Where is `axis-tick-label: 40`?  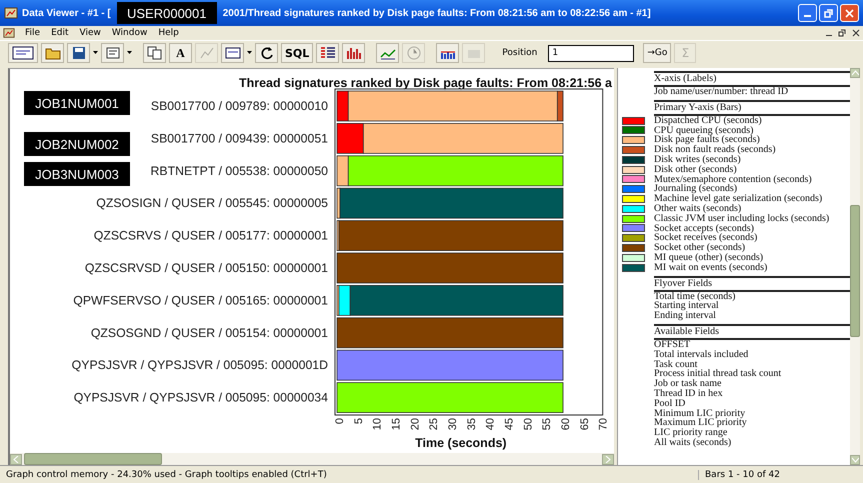
axis-tick-label: 40 is located at coordinates (490, 424).